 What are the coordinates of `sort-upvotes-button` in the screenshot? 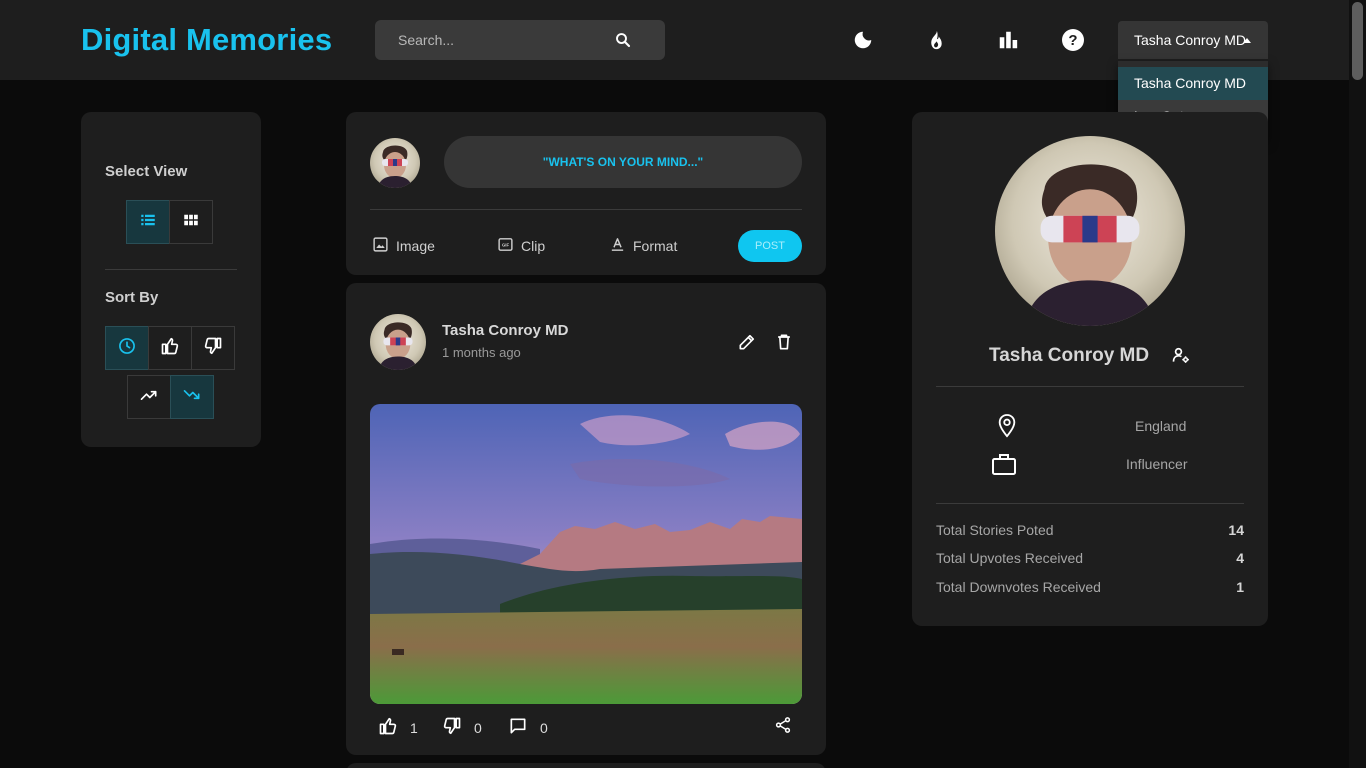 It's located at (170, 348).